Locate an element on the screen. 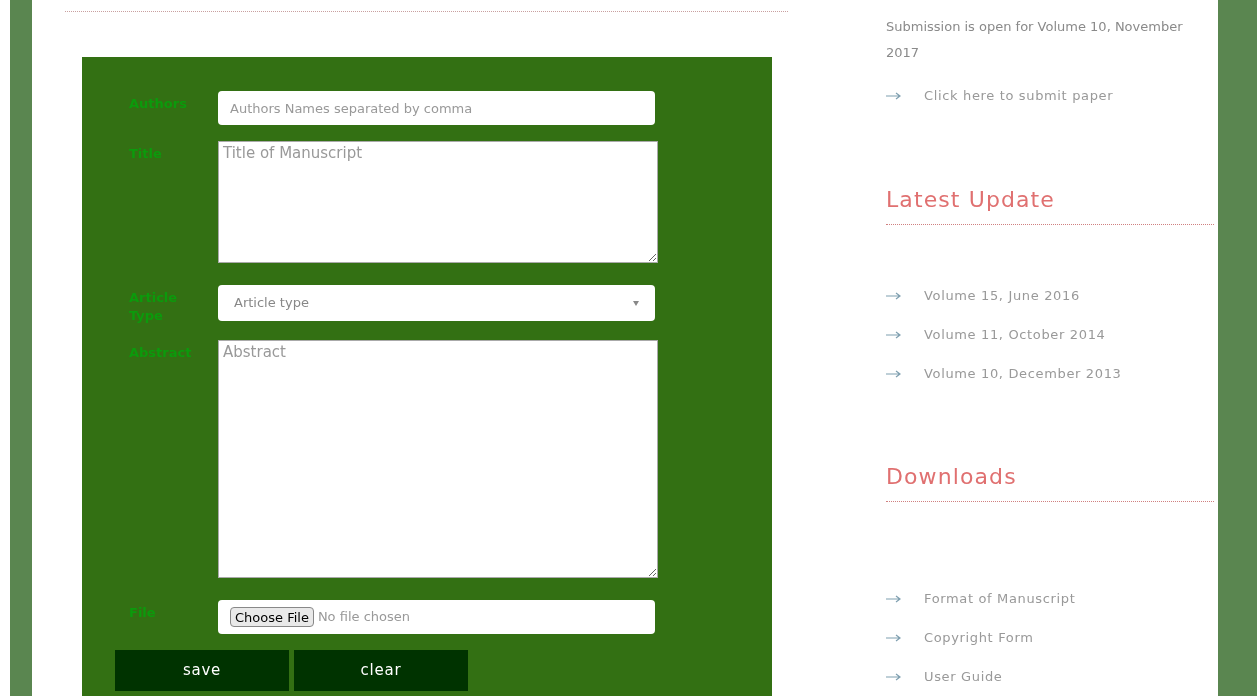 Image resolution: width=1257 pixels, height=696 pixels. section-heading: Latest Update is located at coordinates (971, 199).